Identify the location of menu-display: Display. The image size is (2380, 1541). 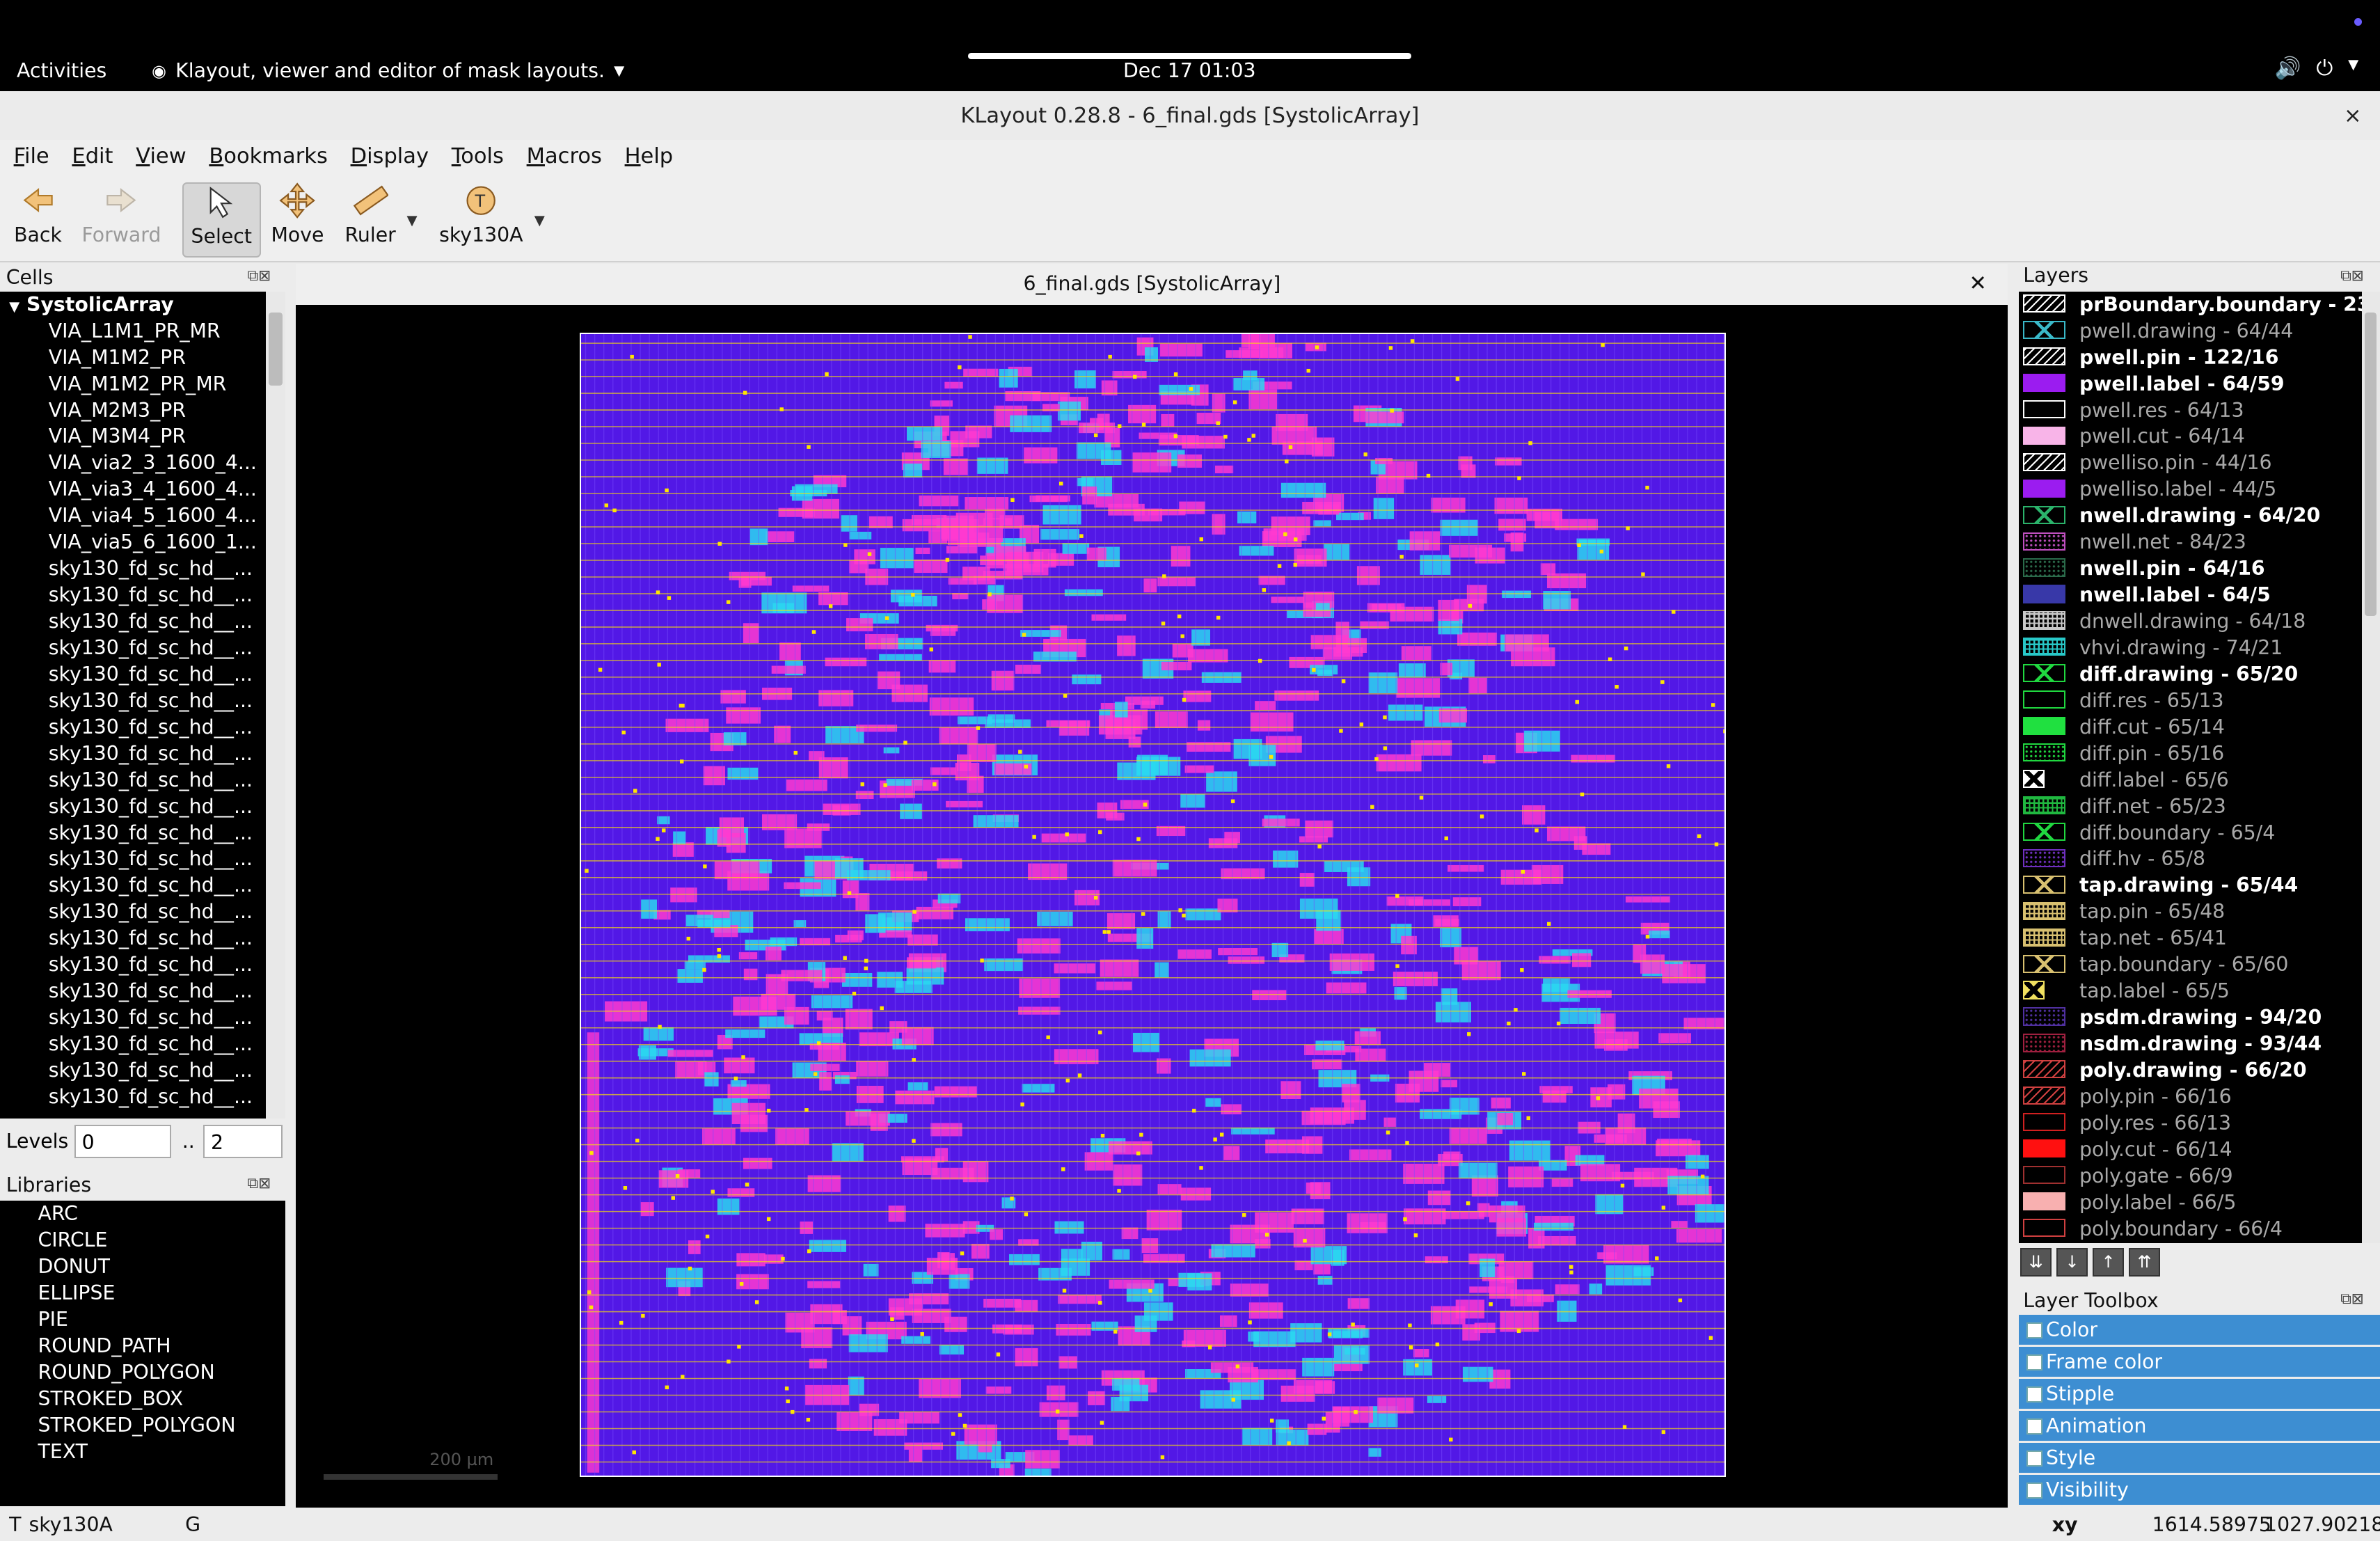
(387, 158).